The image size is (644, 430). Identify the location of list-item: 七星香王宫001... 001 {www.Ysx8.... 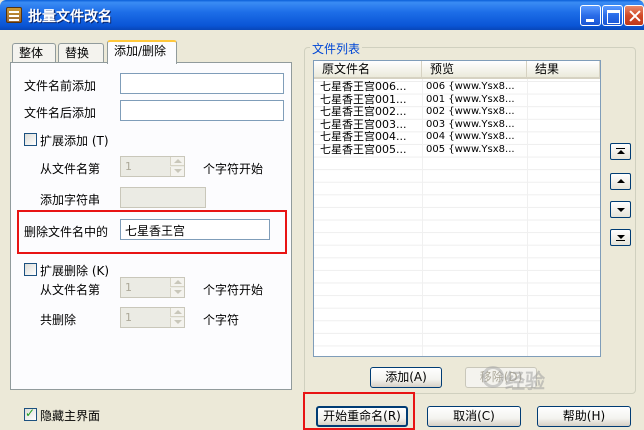
(457, 100).